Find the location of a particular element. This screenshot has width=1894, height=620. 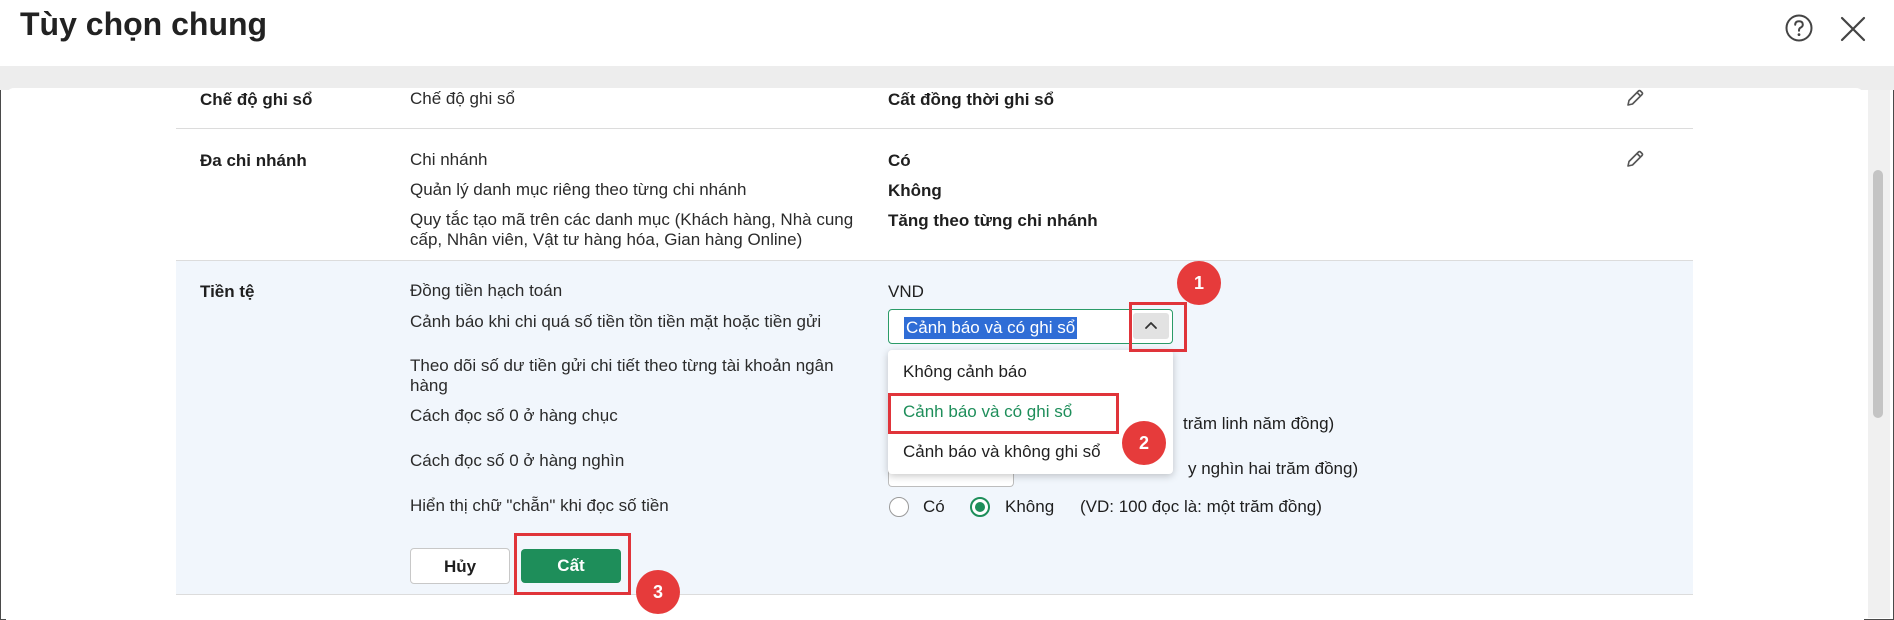

field-label-posting-mode: Chế độ ghi sổ is located at coordinates (462, 98).